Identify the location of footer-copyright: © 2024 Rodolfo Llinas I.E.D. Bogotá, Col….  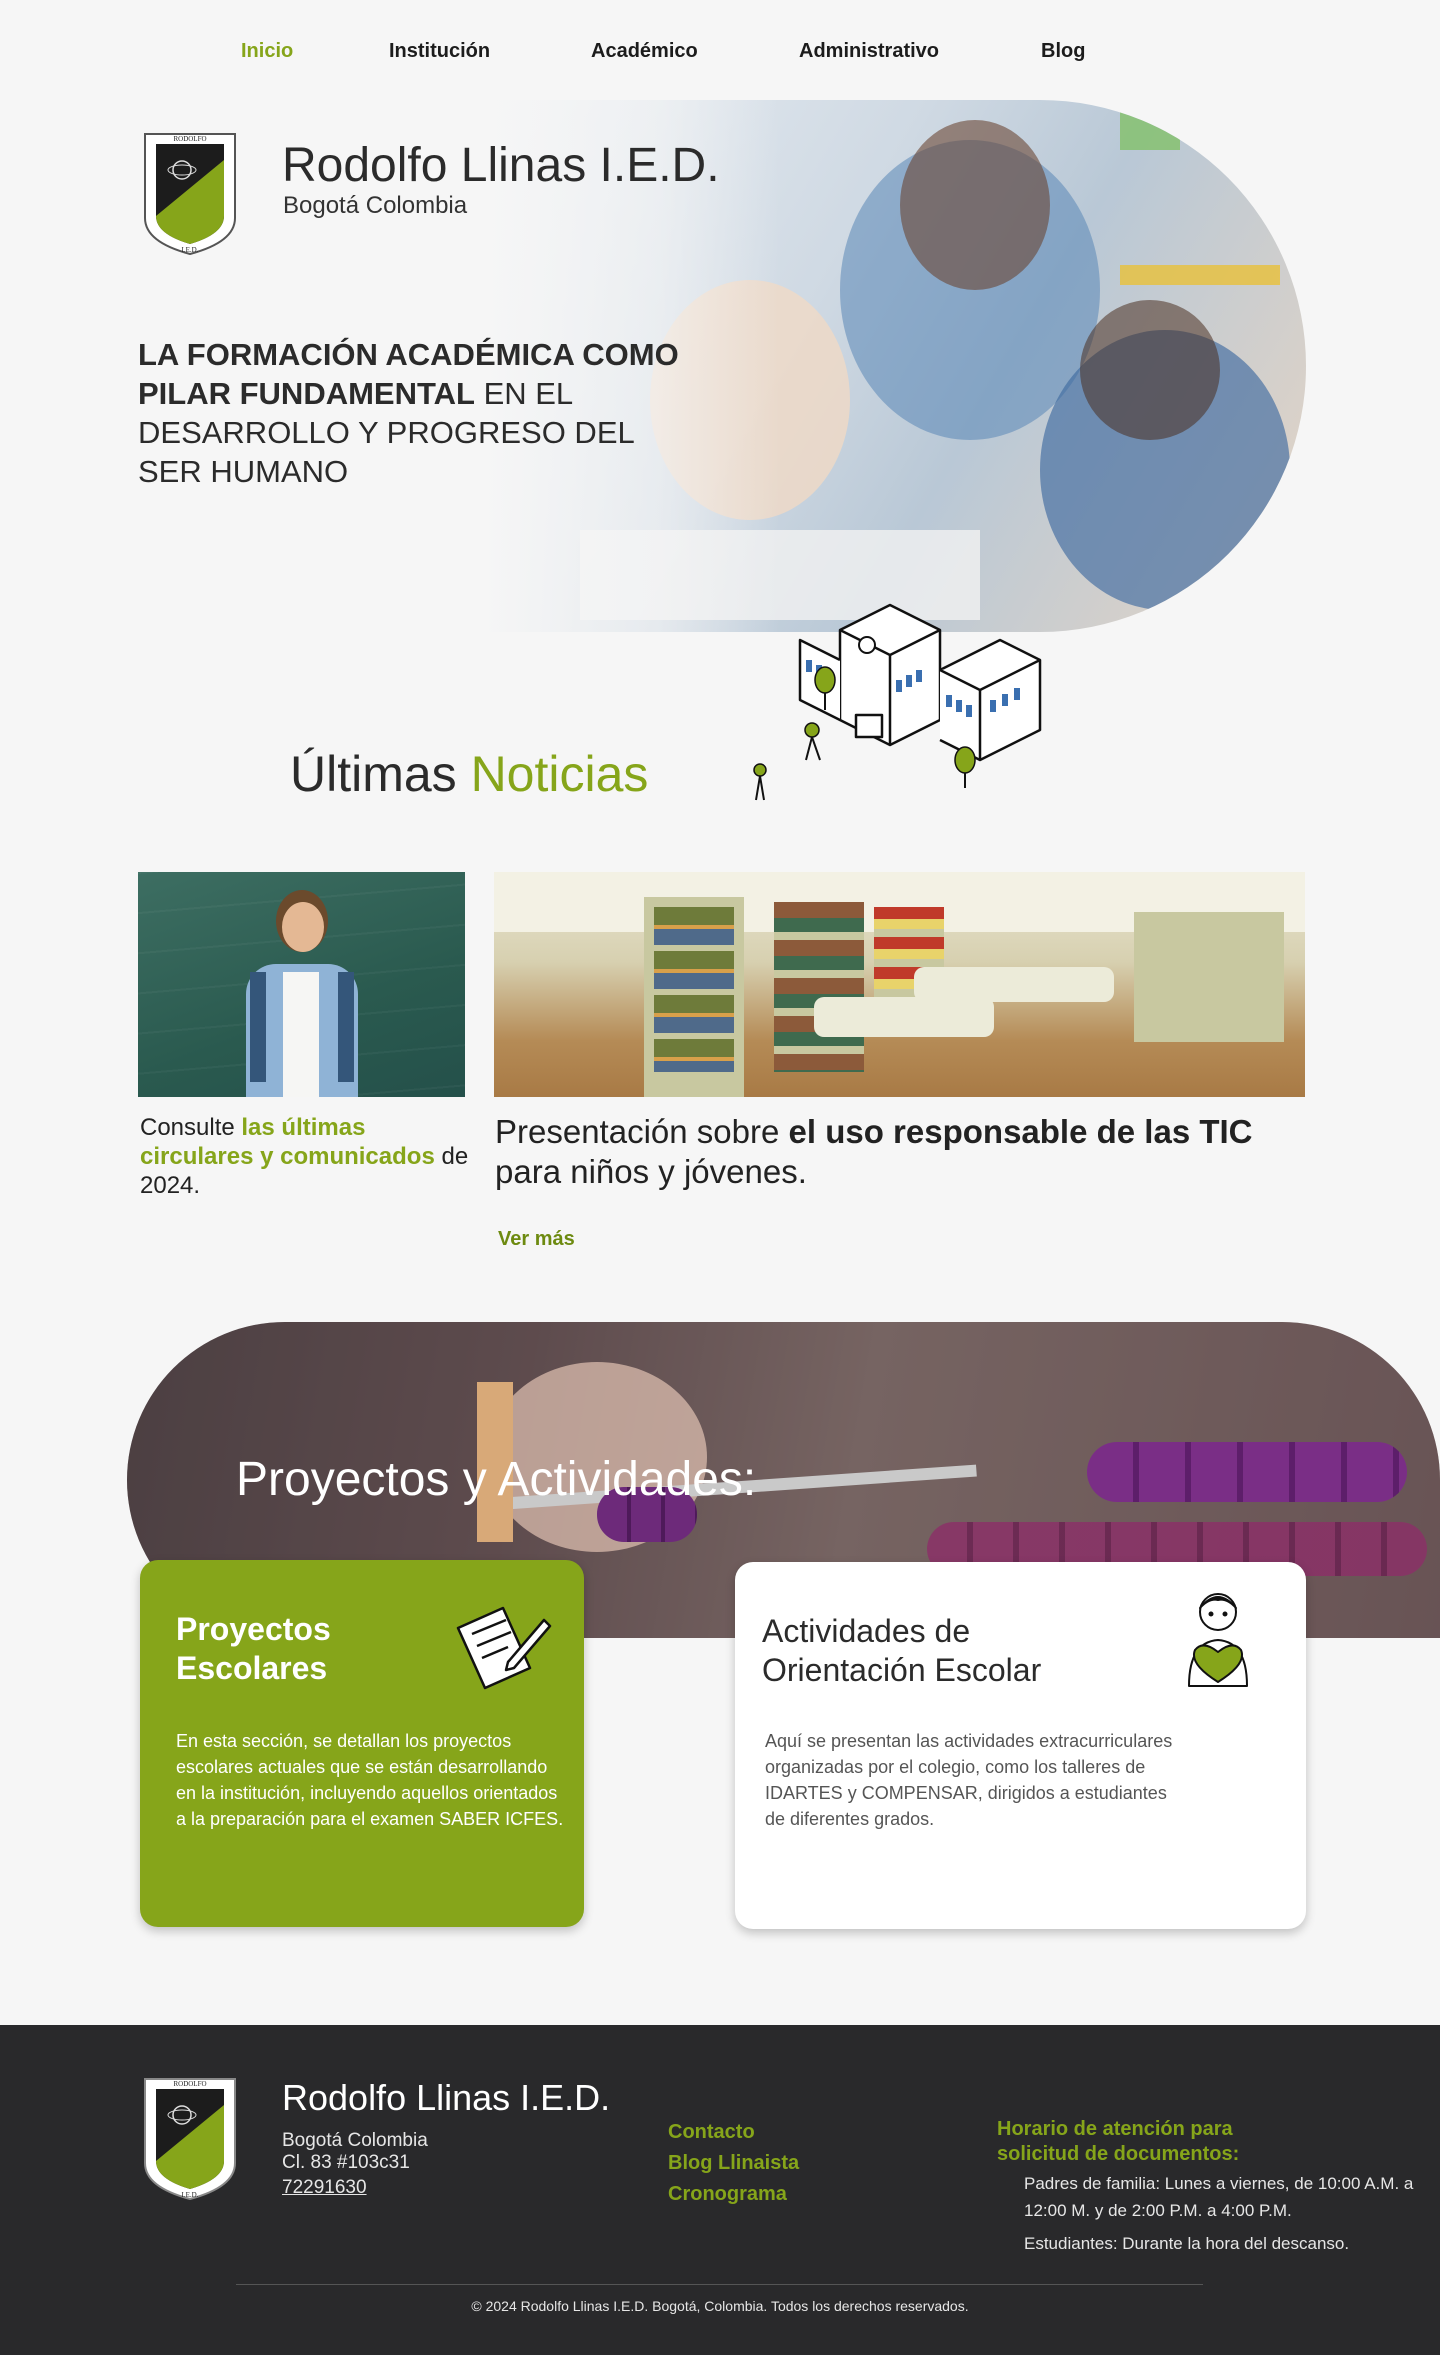
(720, 2306).